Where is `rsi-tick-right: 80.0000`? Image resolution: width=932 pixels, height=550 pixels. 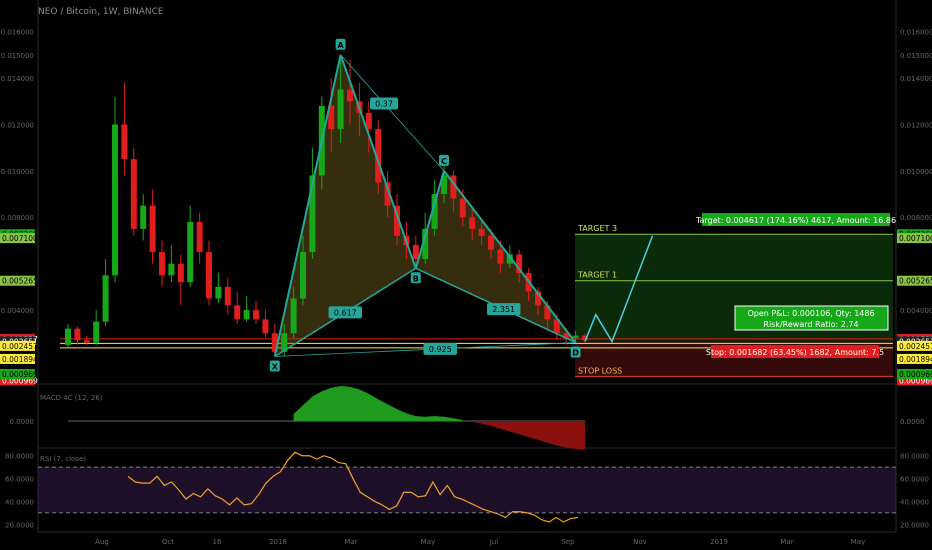
rsi-tick-right: 80.0000 is located at coordinates (914, 457).